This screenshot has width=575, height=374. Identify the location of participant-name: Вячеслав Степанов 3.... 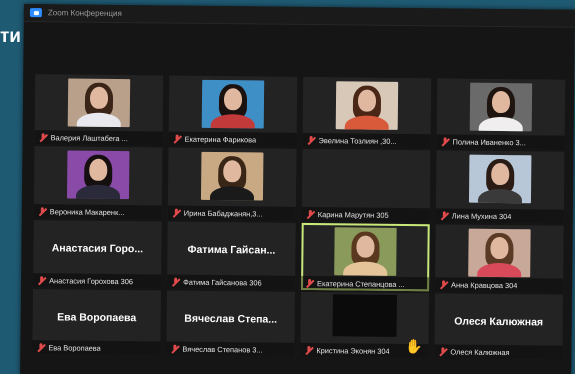
(222, 349).